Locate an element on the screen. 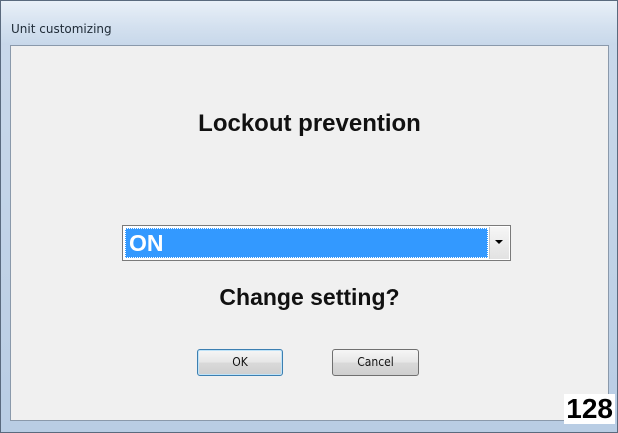  page-number: 128 is located at coordinates (589, 408).